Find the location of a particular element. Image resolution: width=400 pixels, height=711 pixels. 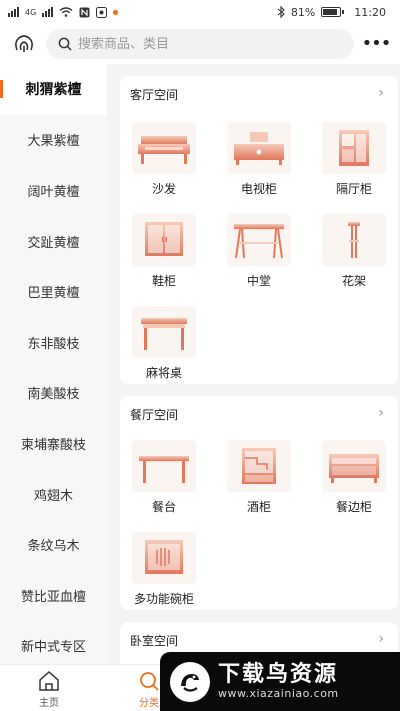

search-header: ••• is located at coordinates (200, 44).